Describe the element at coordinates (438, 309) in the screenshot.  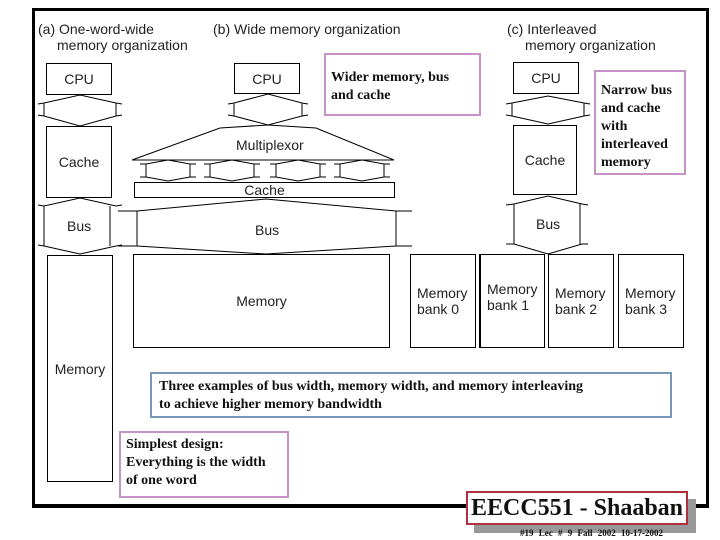
I see `bank-label-line2: bank 0` at that location.